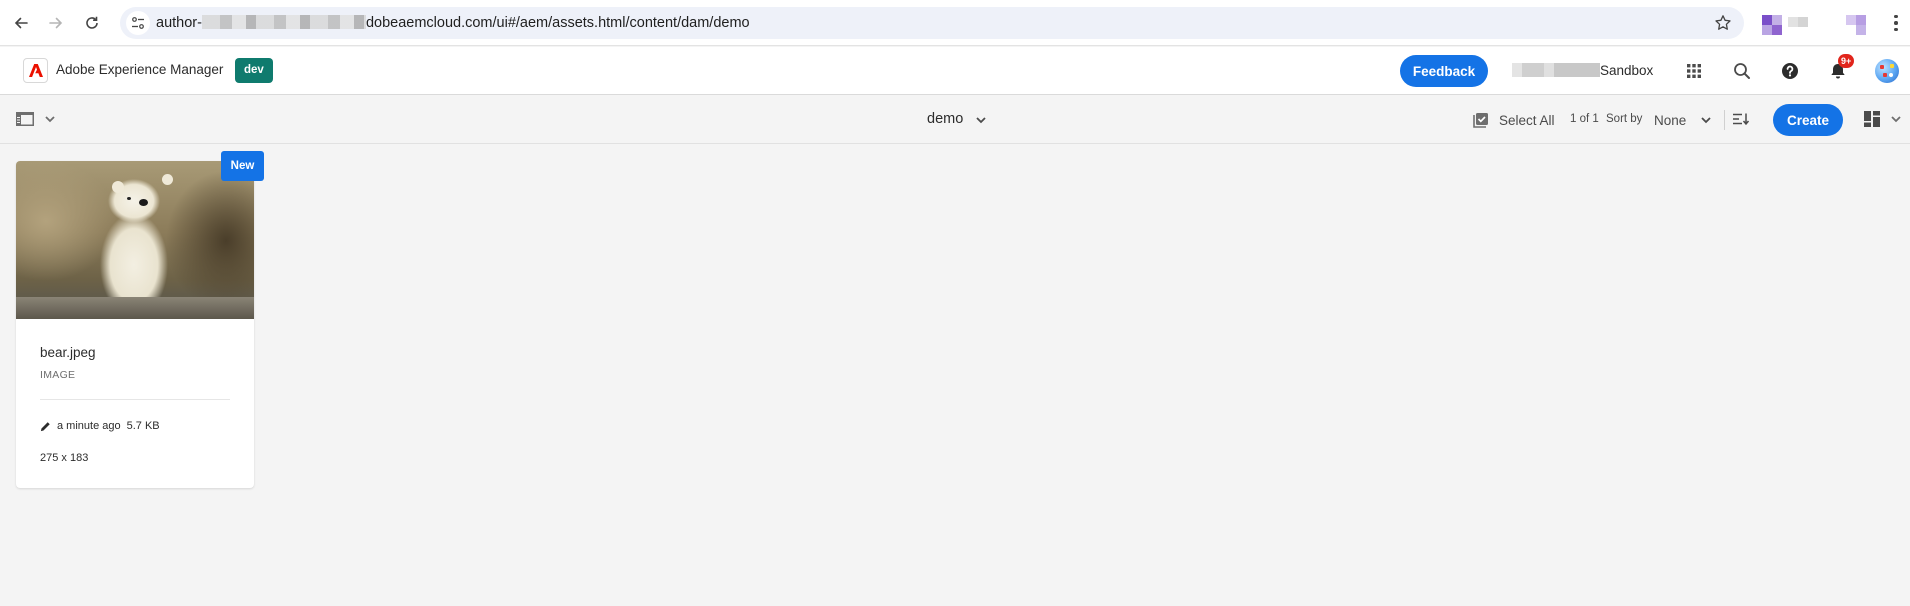 The height and width of the screenshot is (606, 1910). What do you see at coordinates (1817, 24) in the screenshot?
I see `extensions-area` at bounding box center [1817, 24].